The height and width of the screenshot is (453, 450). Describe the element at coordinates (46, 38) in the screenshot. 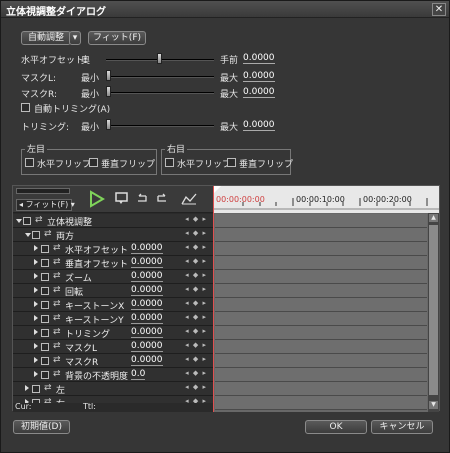

I see `auto-adjust-button: 自動調整` at that location.